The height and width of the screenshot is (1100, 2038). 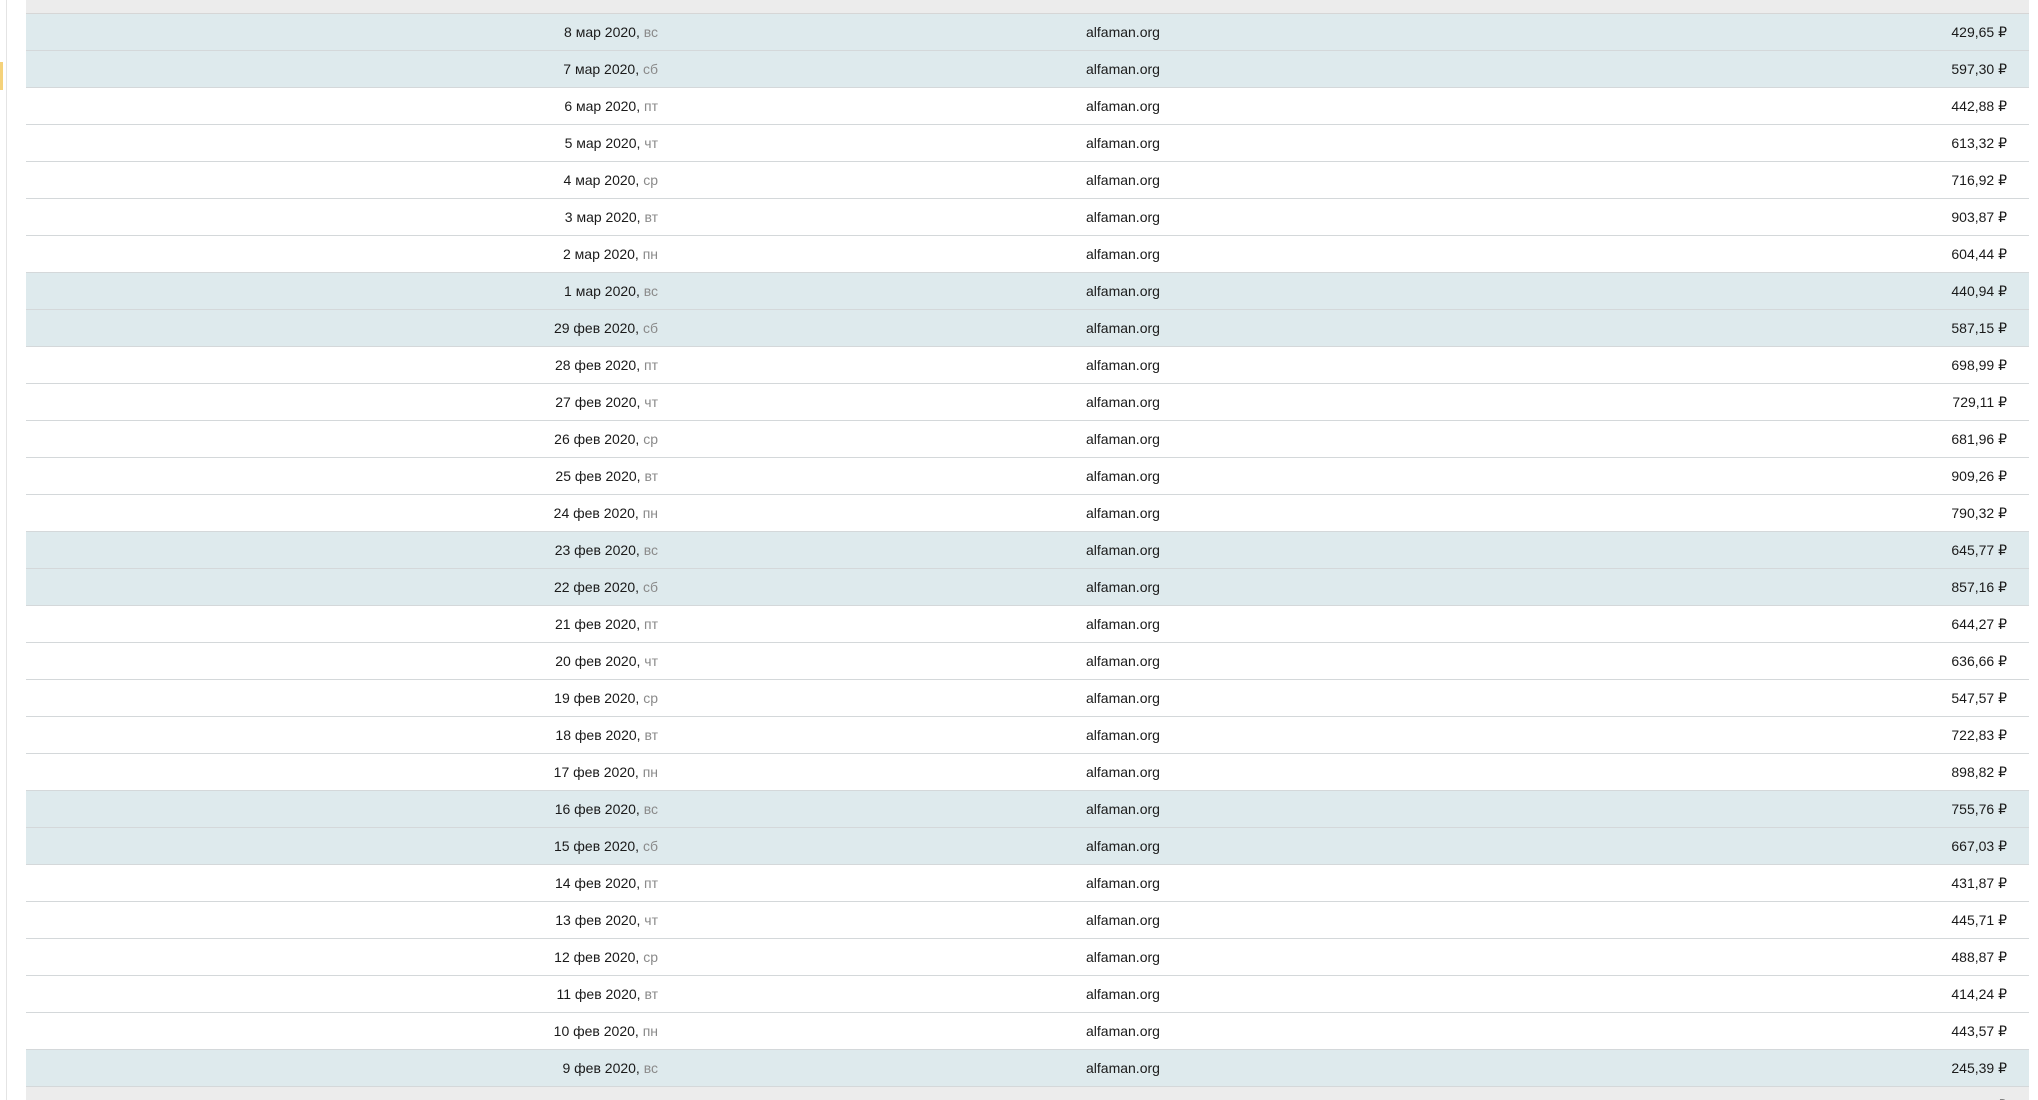 I want to click on table-row: 14 фев 2020, пт alfaman.org 431,87 ₽, so click(x=1027, y=883).